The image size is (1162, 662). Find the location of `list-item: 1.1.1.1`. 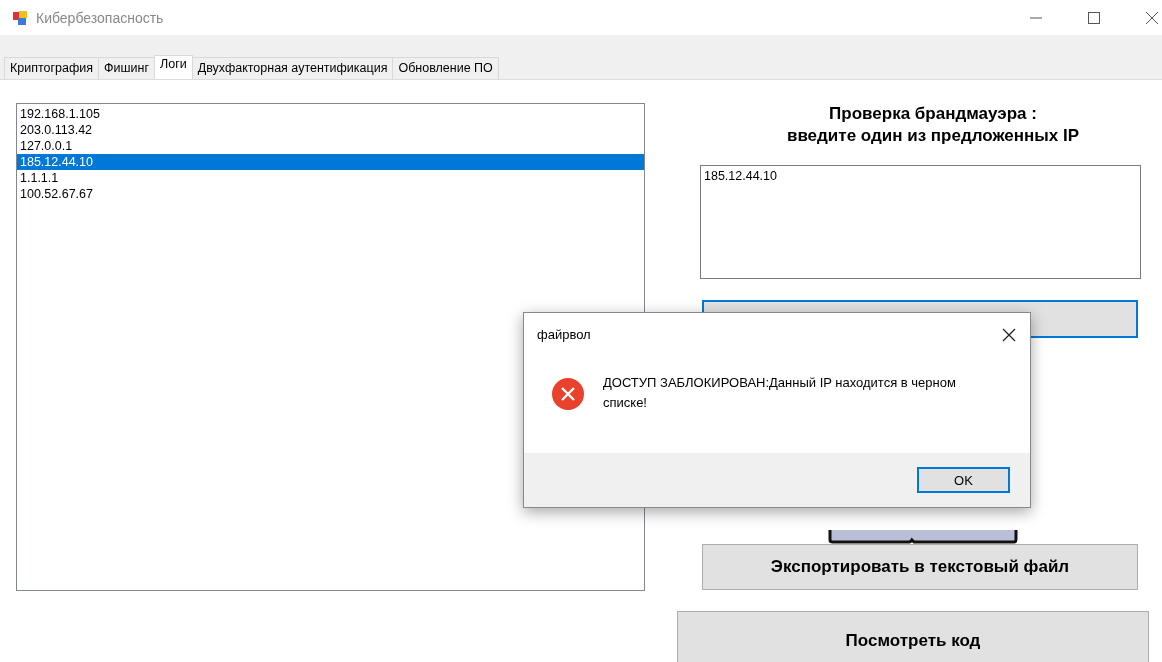

list-item: 1.1.1.1 is located at coordinates (38, 178).